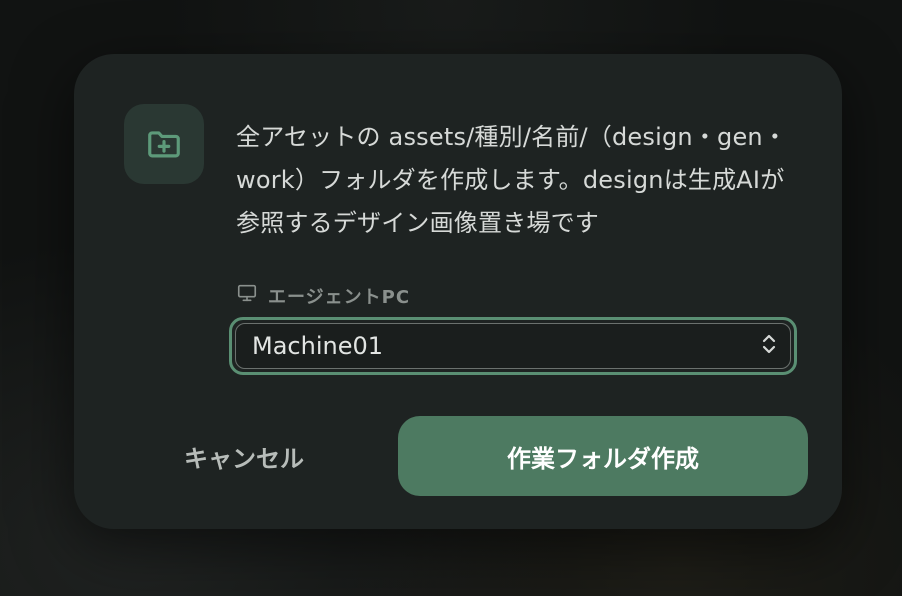  What do you see at coordinates (603, 456) in the screenshot?
I see `create-work-folder-button: 作業フォルダ作成` at bounding box center [603, 456].